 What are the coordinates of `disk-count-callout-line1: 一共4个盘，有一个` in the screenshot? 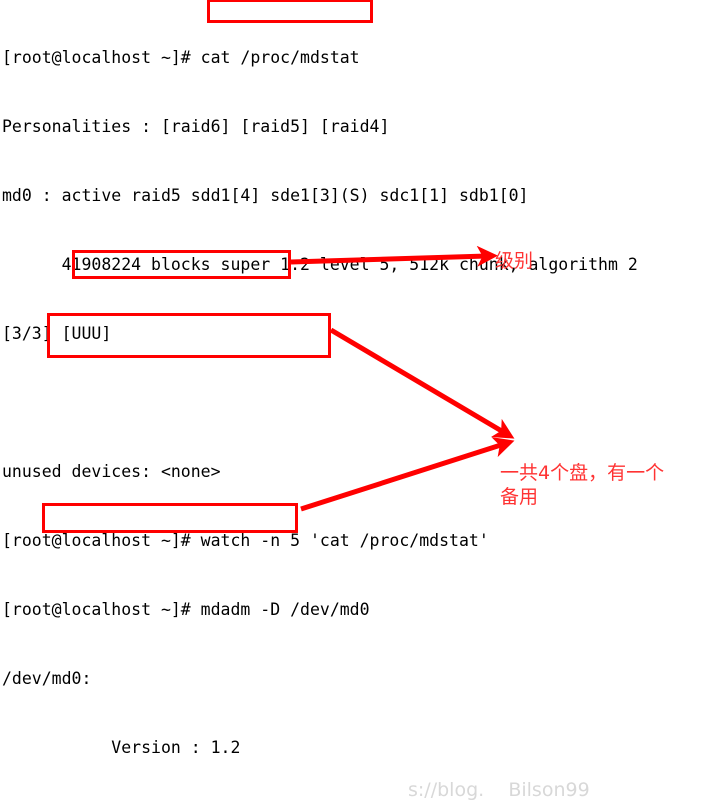 It's located at (582, 473).